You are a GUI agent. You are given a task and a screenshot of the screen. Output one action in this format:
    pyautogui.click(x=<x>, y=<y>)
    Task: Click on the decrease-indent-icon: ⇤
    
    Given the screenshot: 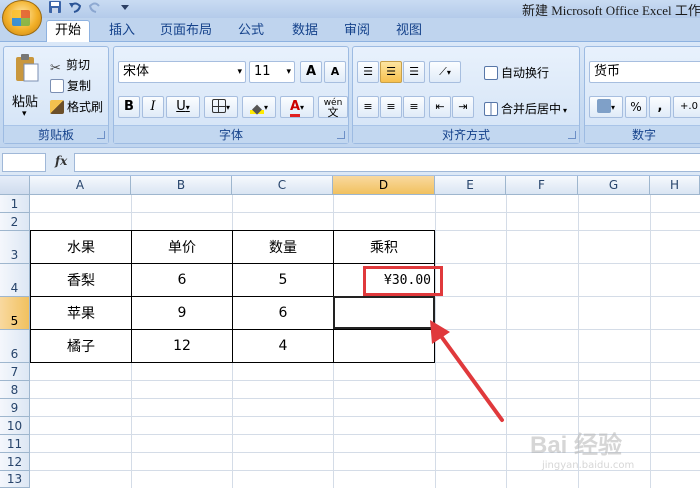 What is the action you would take?
    pyautogui.click(x=440, y=106)
    